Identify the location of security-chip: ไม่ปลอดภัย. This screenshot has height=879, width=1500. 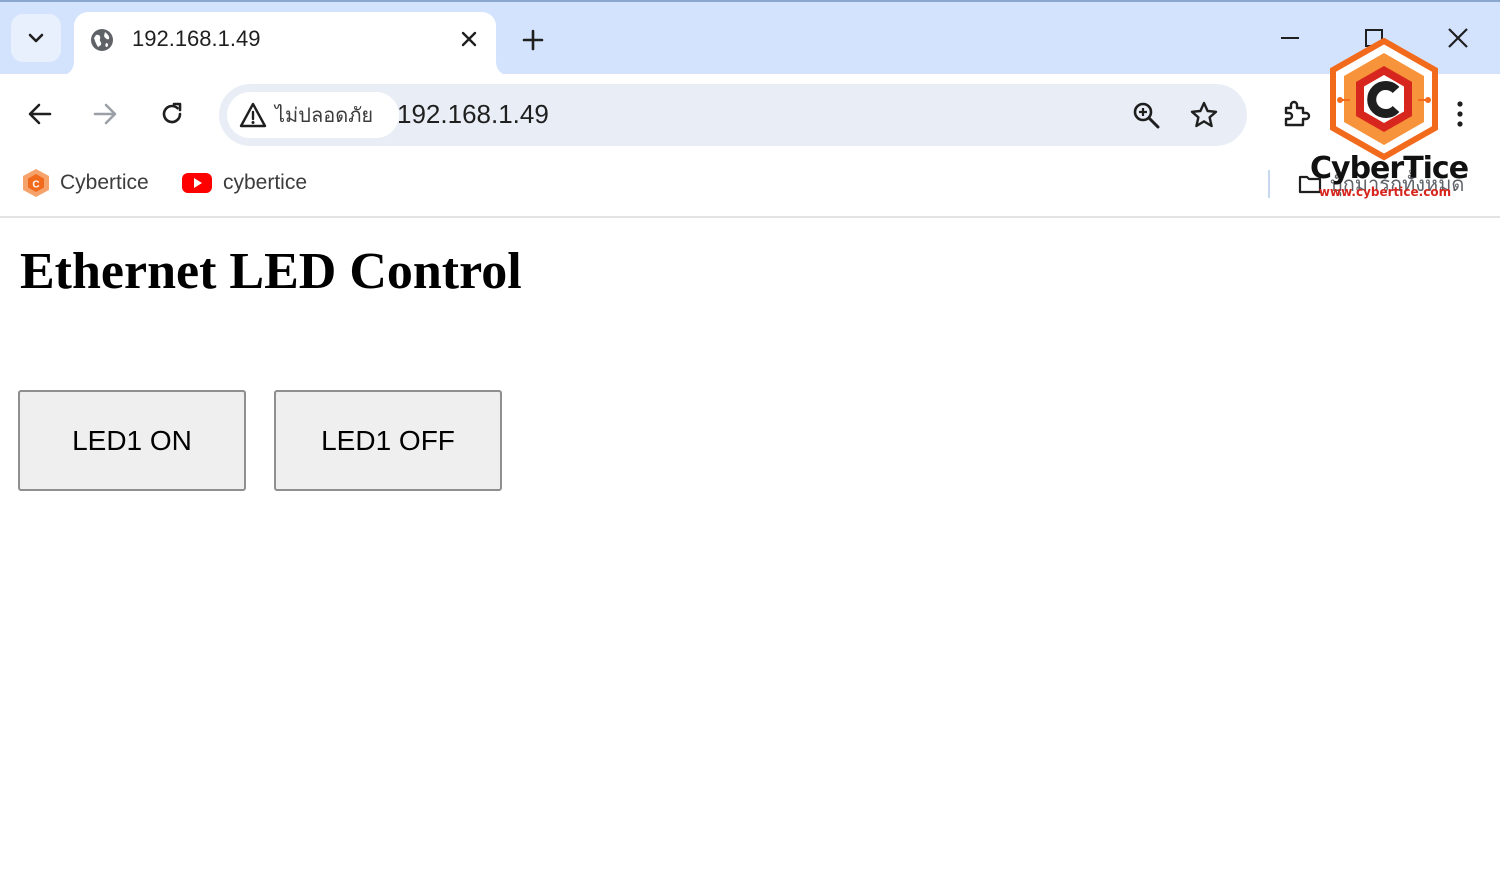
(313, 115).